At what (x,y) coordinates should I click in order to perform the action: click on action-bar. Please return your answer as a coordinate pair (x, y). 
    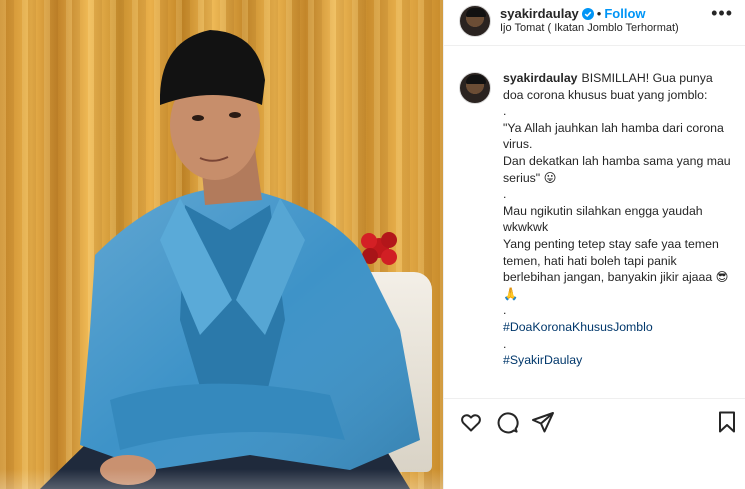
    Looking at the image, I should click on (594, 420).